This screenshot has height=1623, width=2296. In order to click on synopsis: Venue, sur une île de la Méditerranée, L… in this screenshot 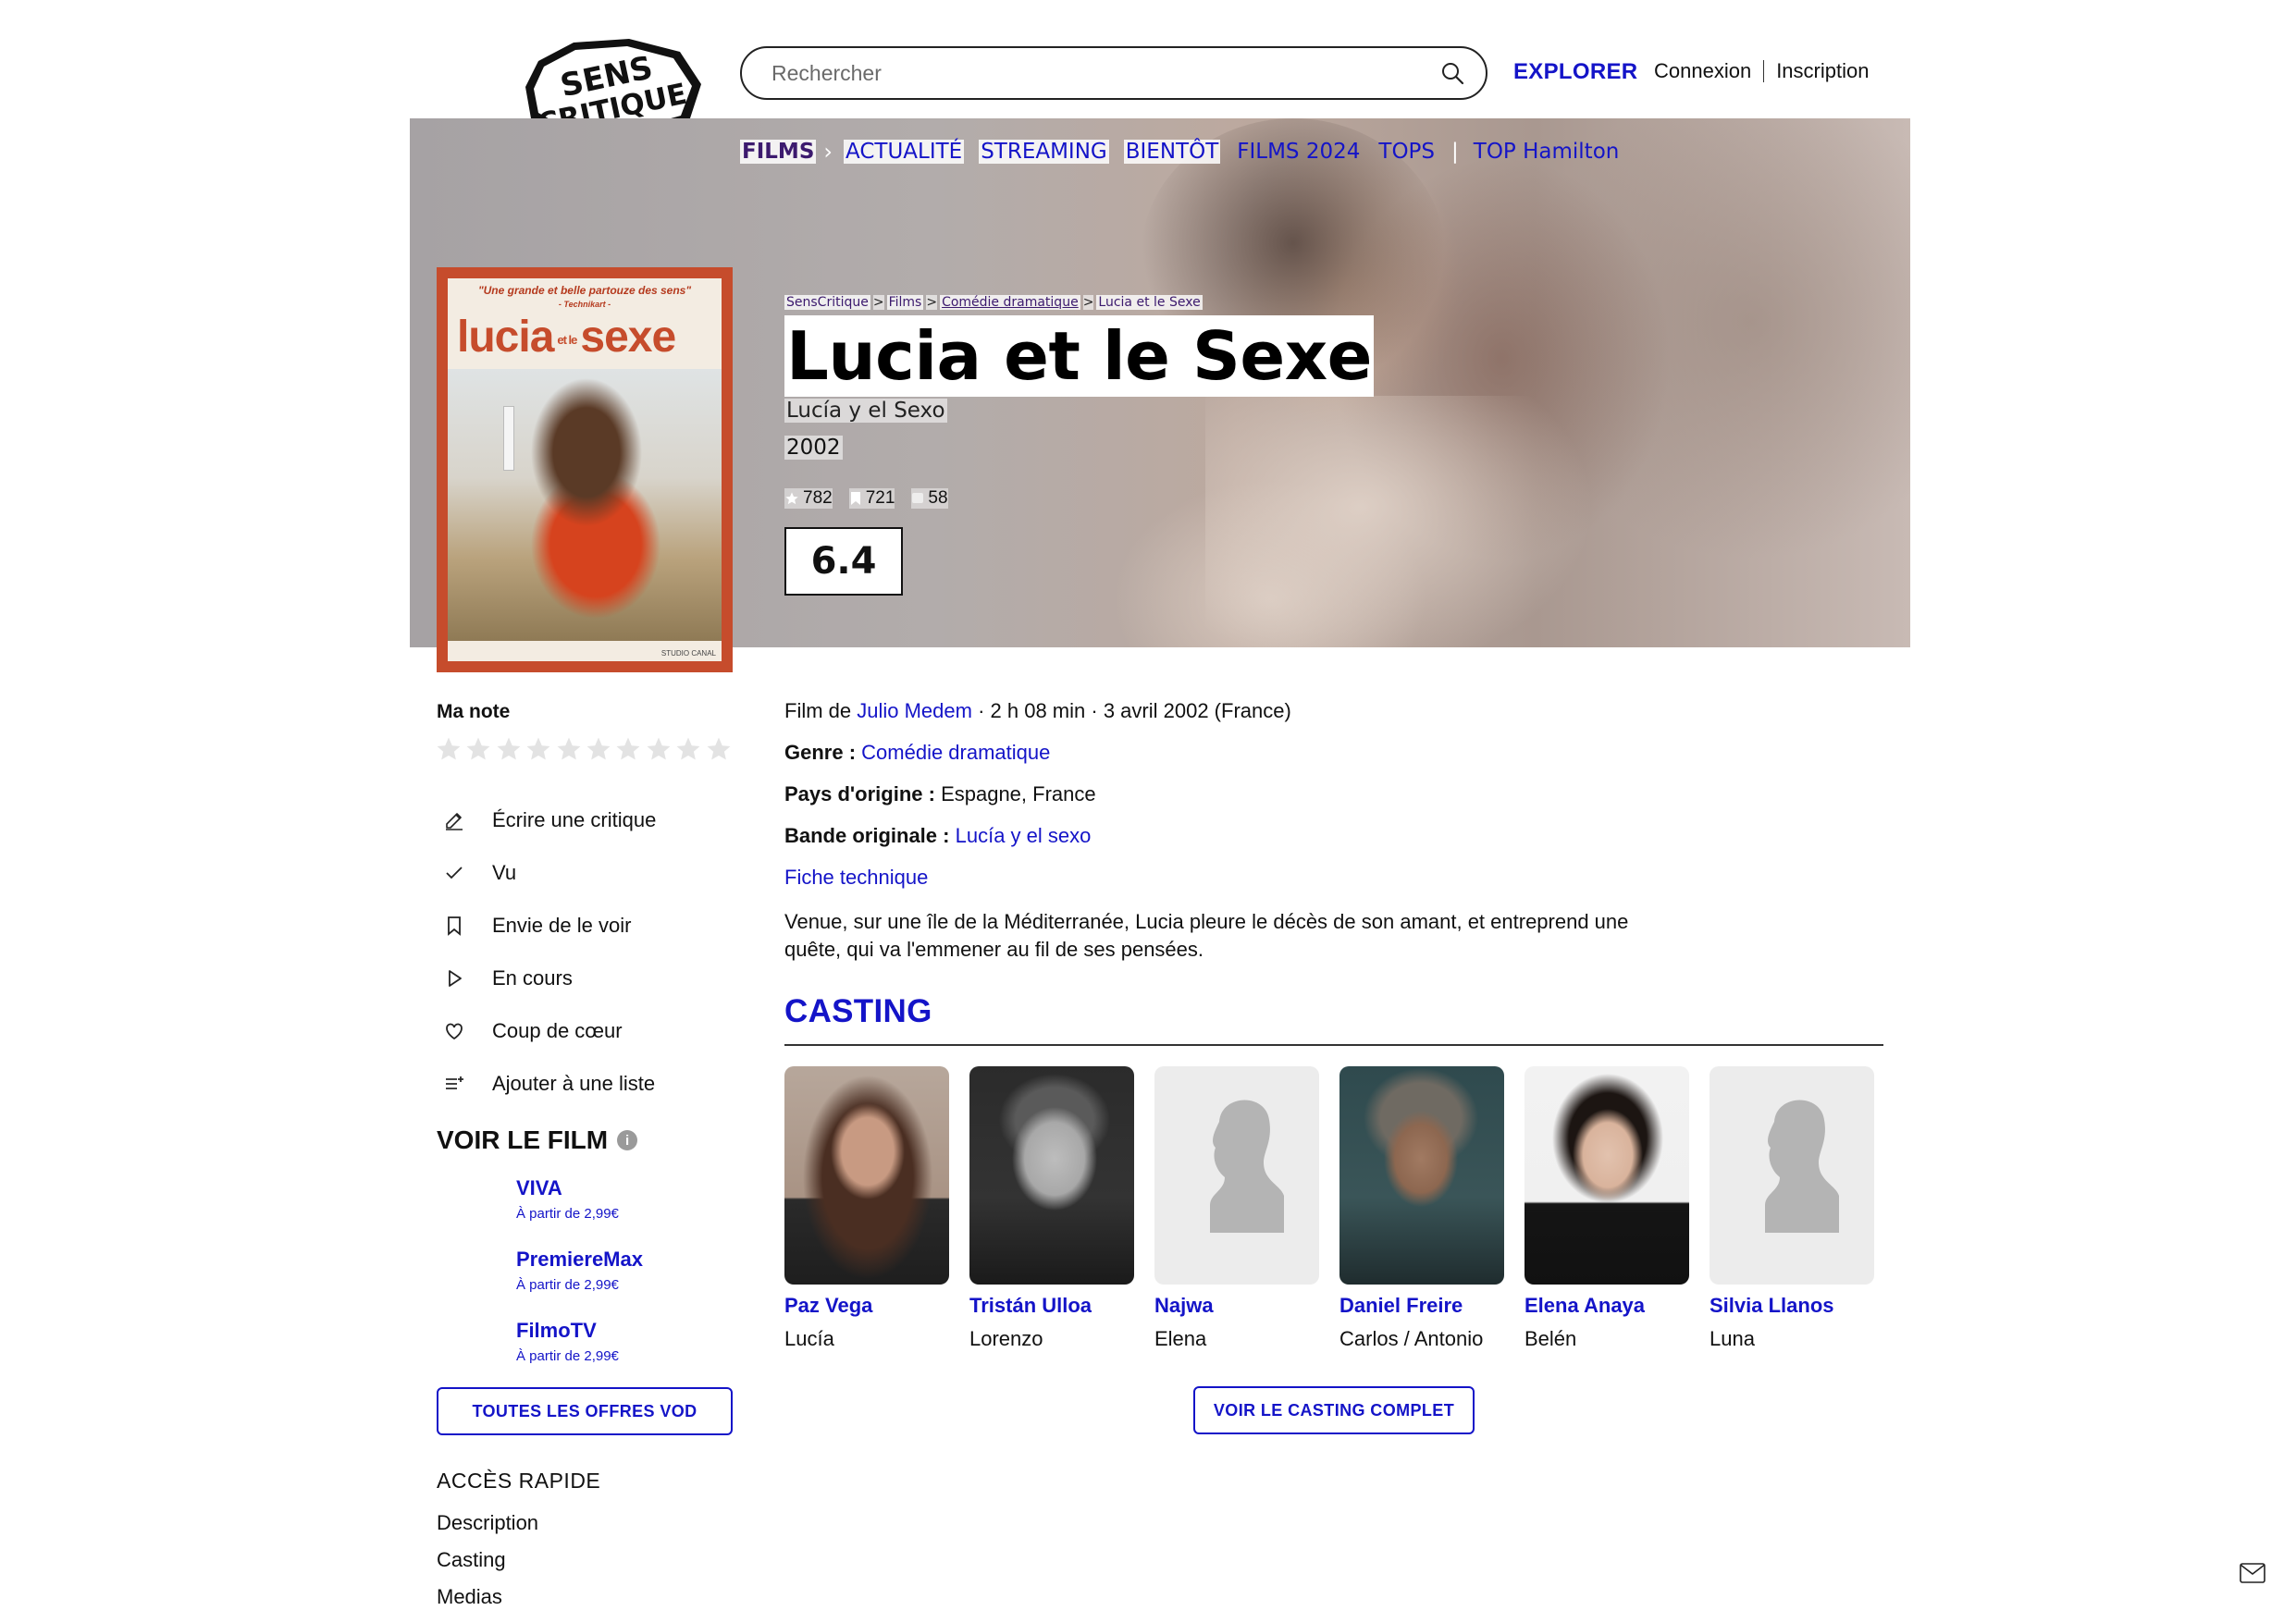, I will do `click(1206, 935)`.